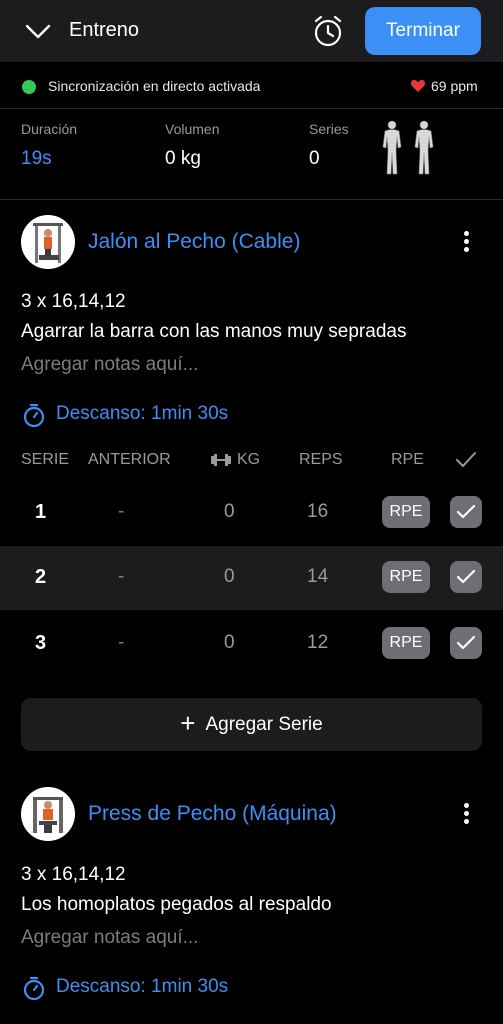  I want to click on heart-icon, so click(418, 88).